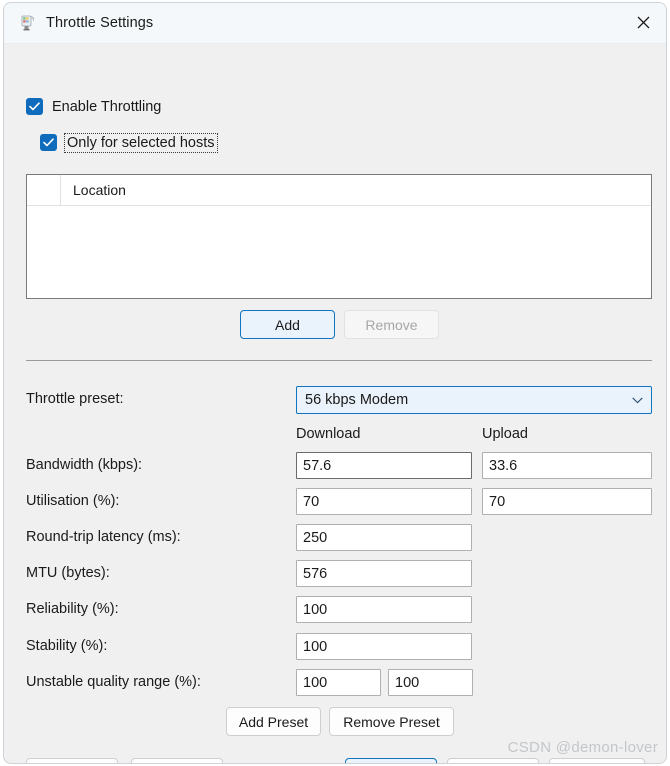 The width and height of the screenshot is (670, 766). Describe the element at coordinates (48, 142) in the screenshot. I see `only-selected-hosts-checkbox` at that location.